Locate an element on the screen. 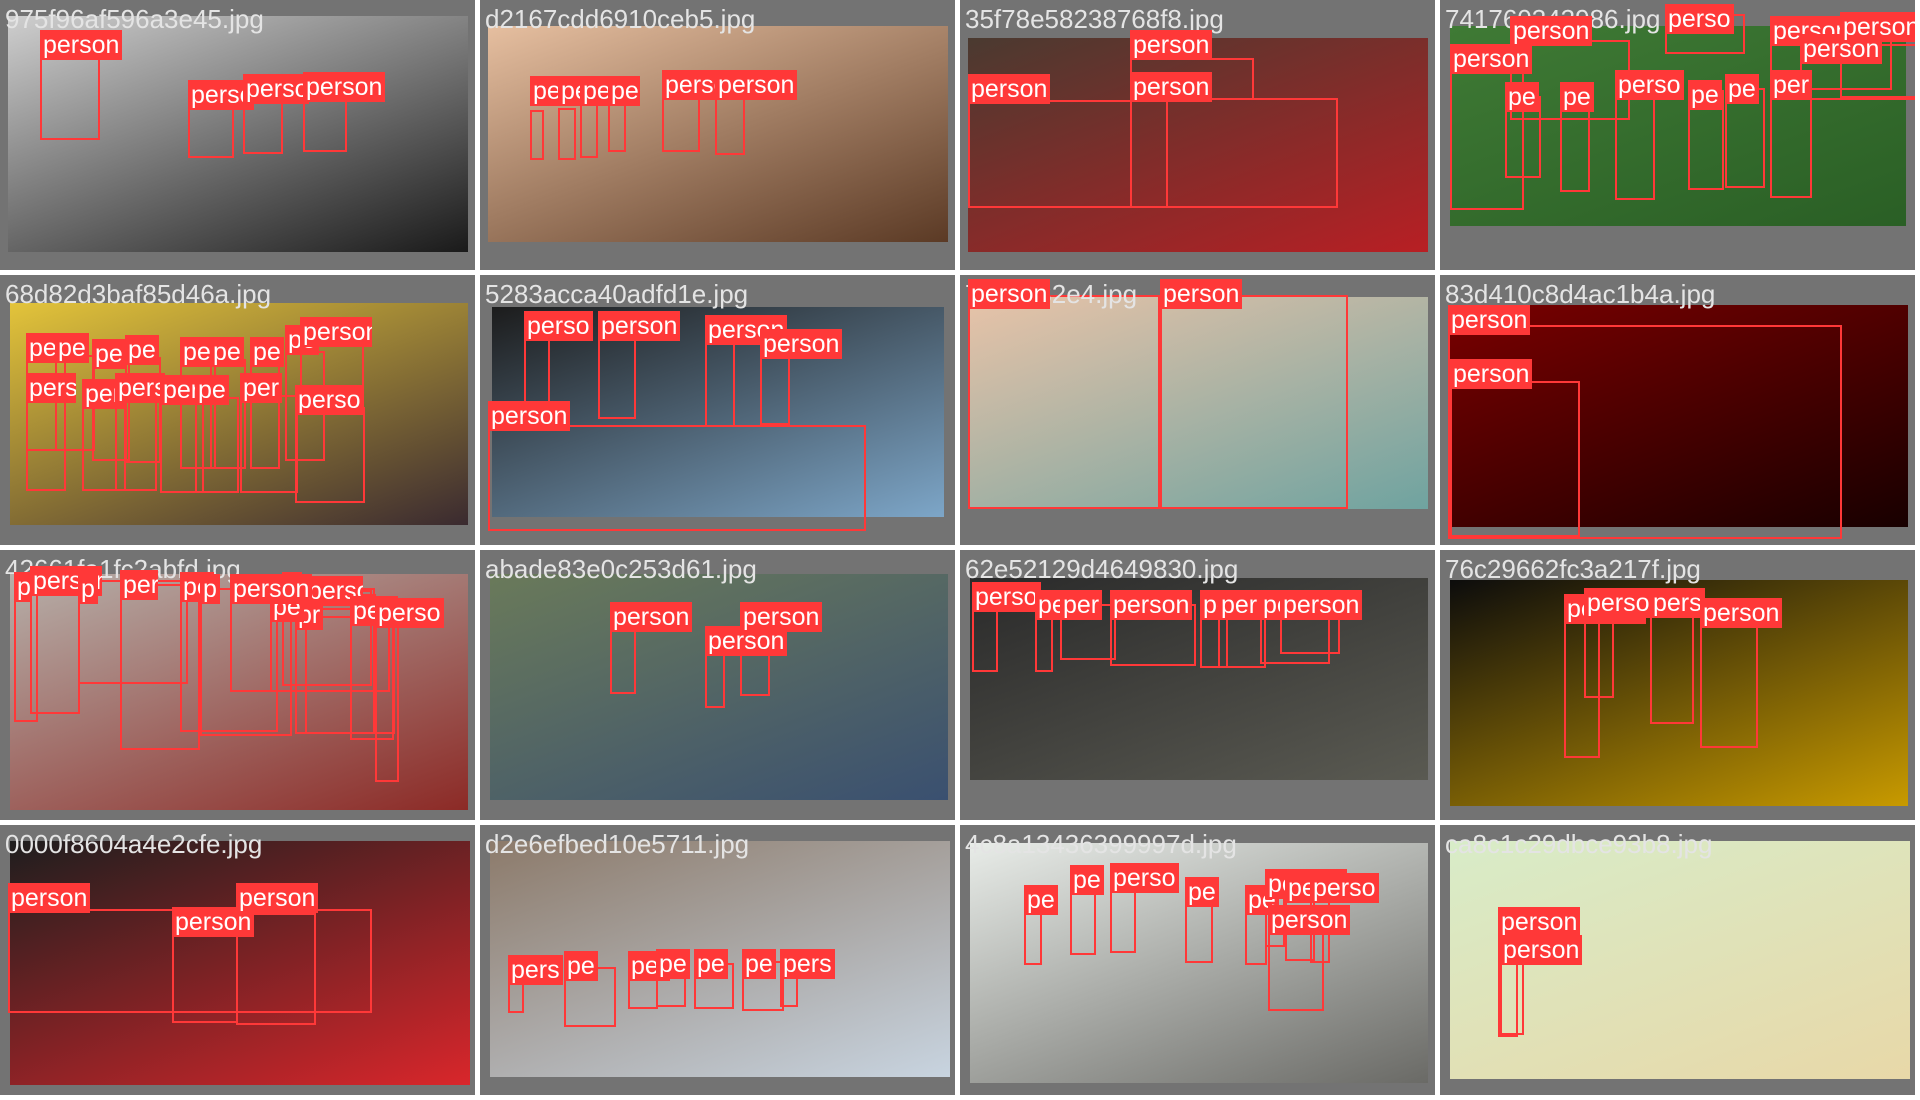 The image size is (1920, 1100). tile-filename: d2167cdd6910ceb5.jpg is located at coordinates (620, 19).